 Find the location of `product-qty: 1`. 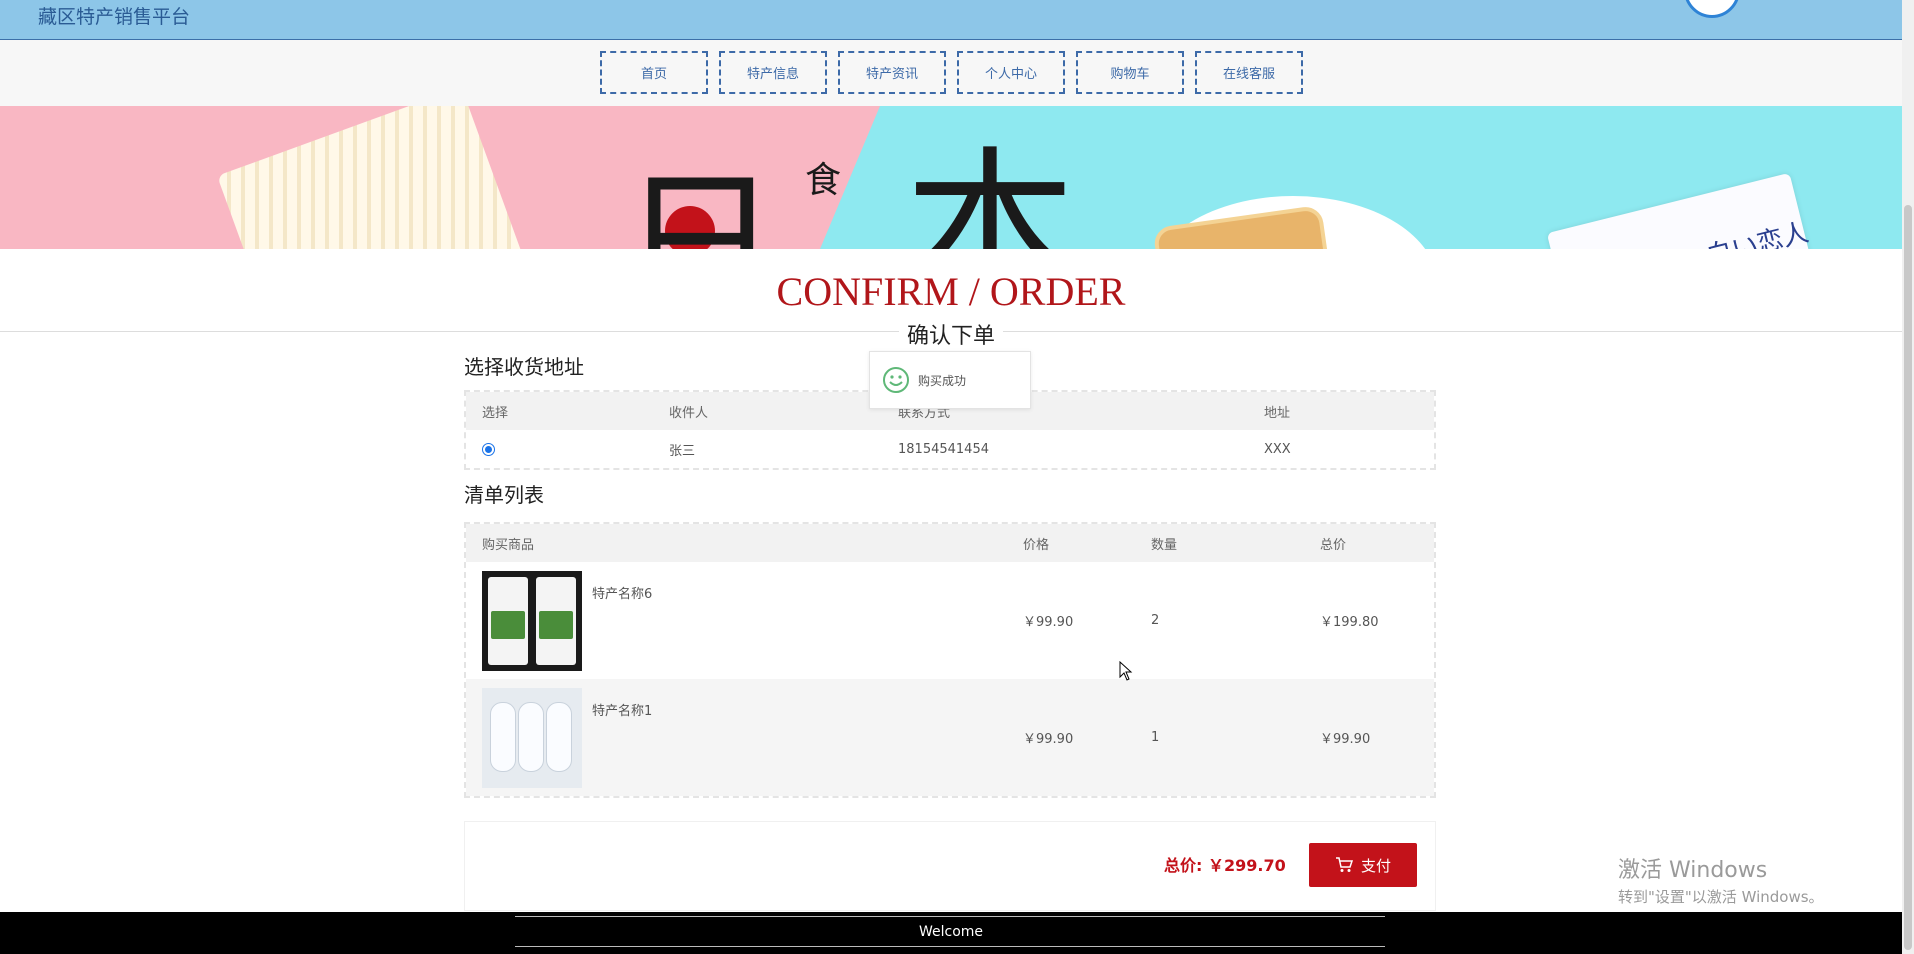

product-qty: 1 is located at coordinates (1219, 737).